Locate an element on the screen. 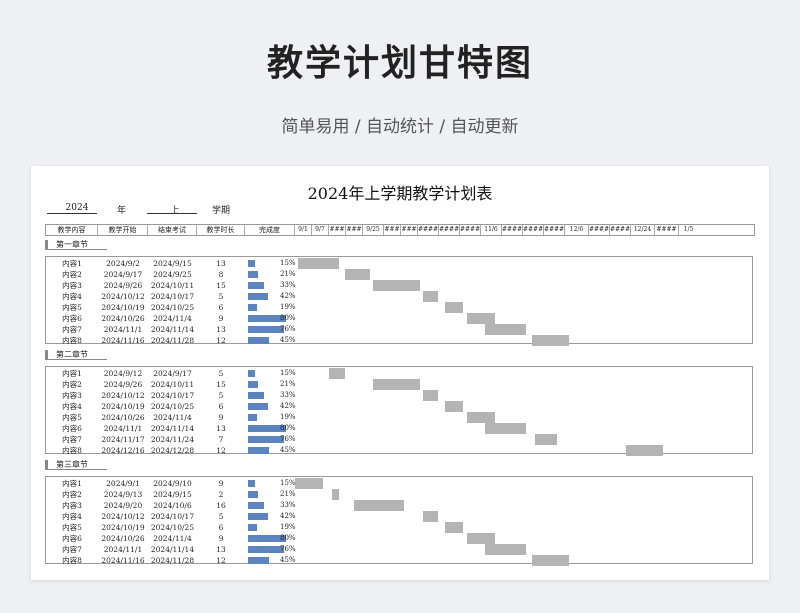 The height and width of the screenshot is (613, 800). table-row: 内容7 2024/11/17 2024/11/24 7 76% is located at coordinates (399, 439).